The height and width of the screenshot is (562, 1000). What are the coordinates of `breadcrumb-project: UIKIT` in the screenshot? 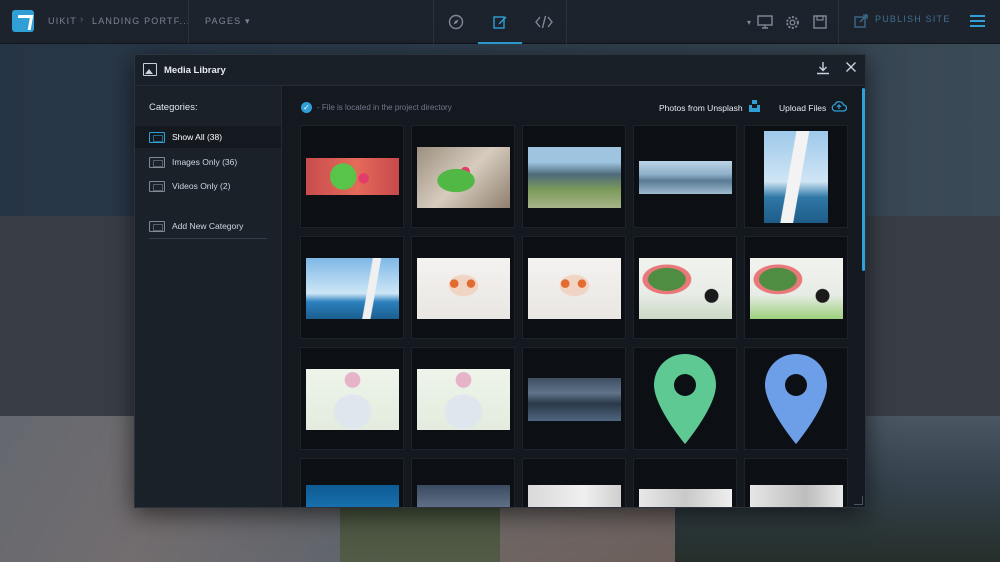 It's located at (62, 21).